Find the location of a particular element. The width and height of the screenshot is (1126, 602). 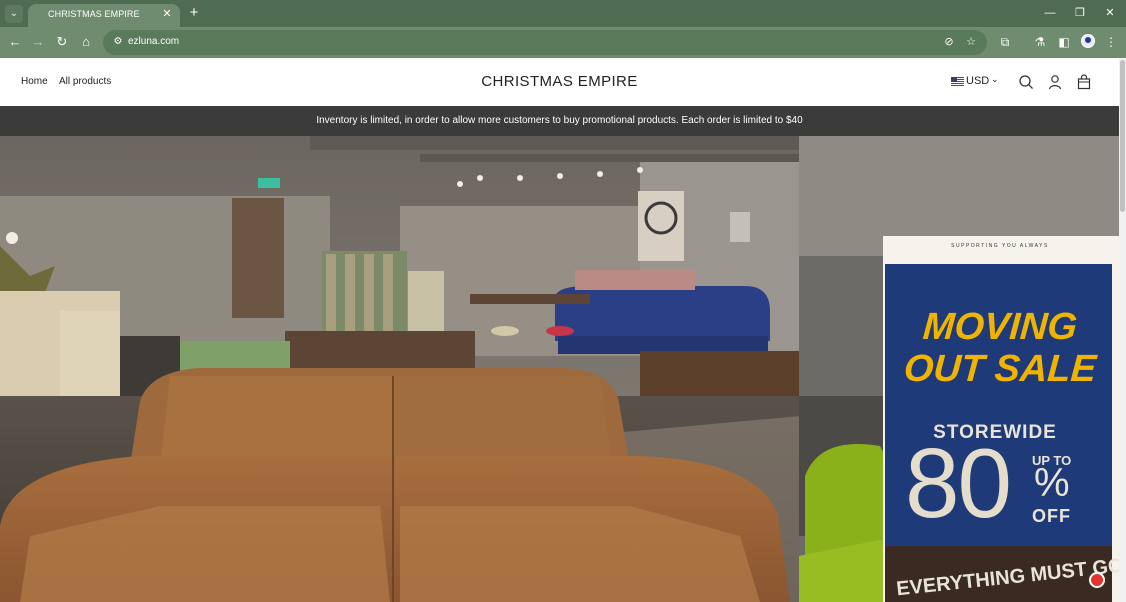

menu-icon: ⋮ is located at coordinates (1111, 42).